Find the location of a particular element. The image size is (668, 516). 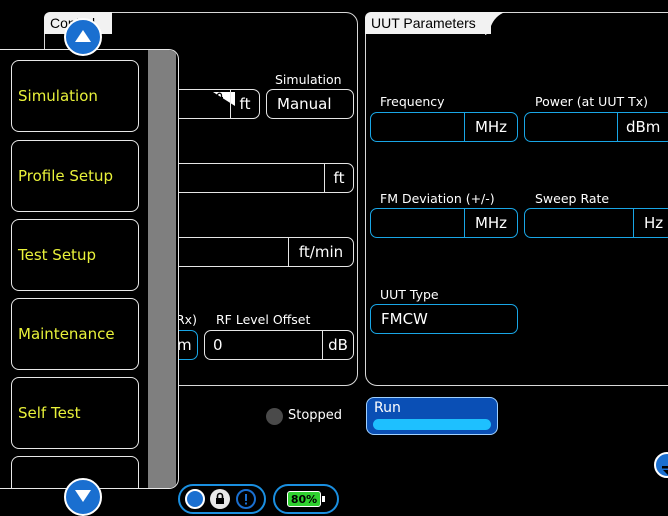

fm-deviation-label: FM Deviation (+/-) is located at coordinates (437, 198).